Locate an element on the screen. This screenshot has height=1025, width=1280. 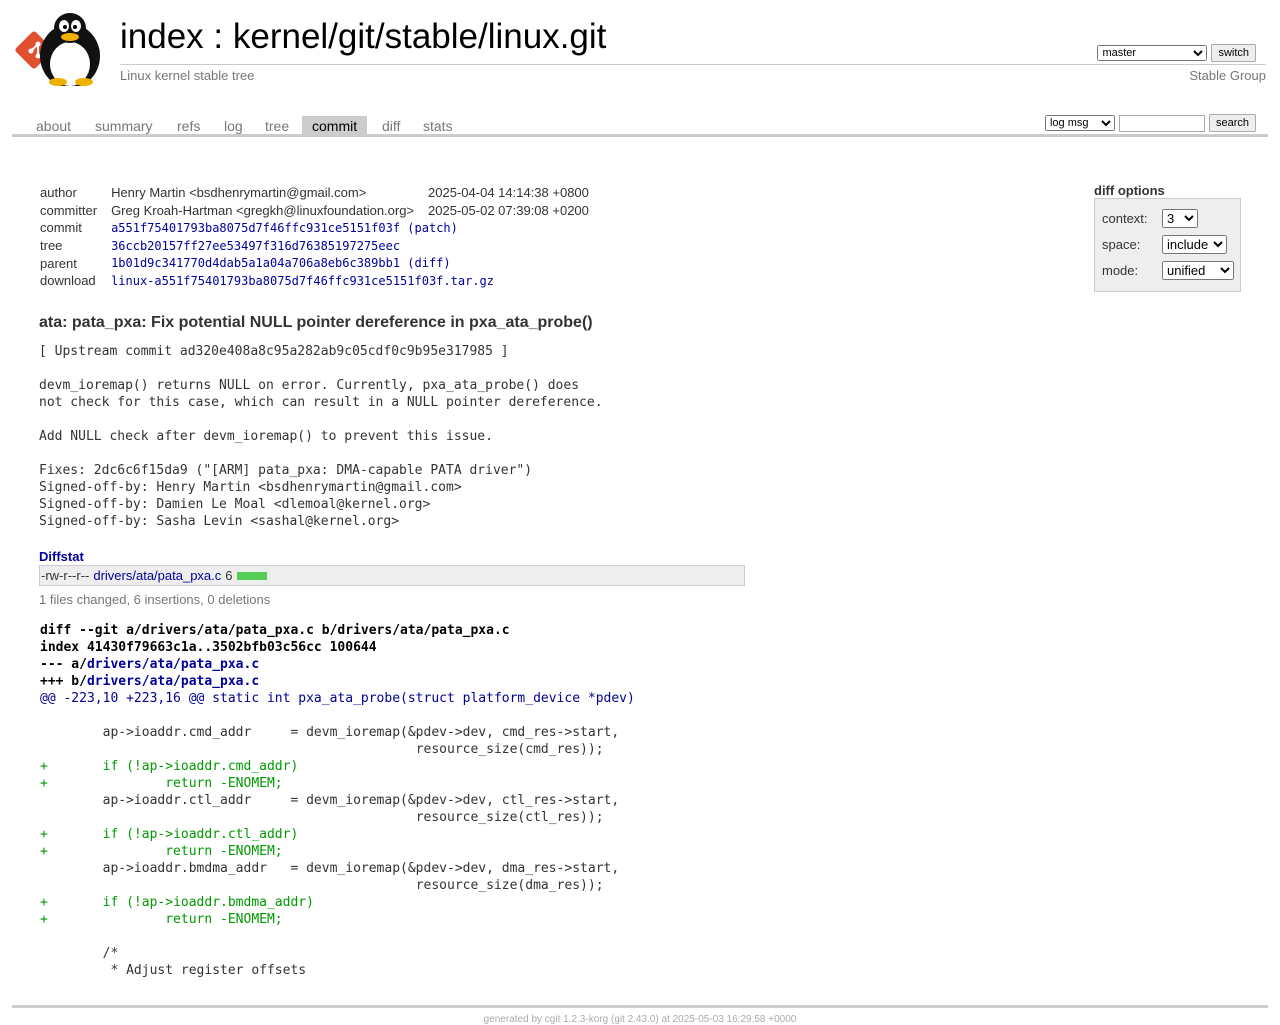
tab-diff: diff is located at coordinates (391, 125).